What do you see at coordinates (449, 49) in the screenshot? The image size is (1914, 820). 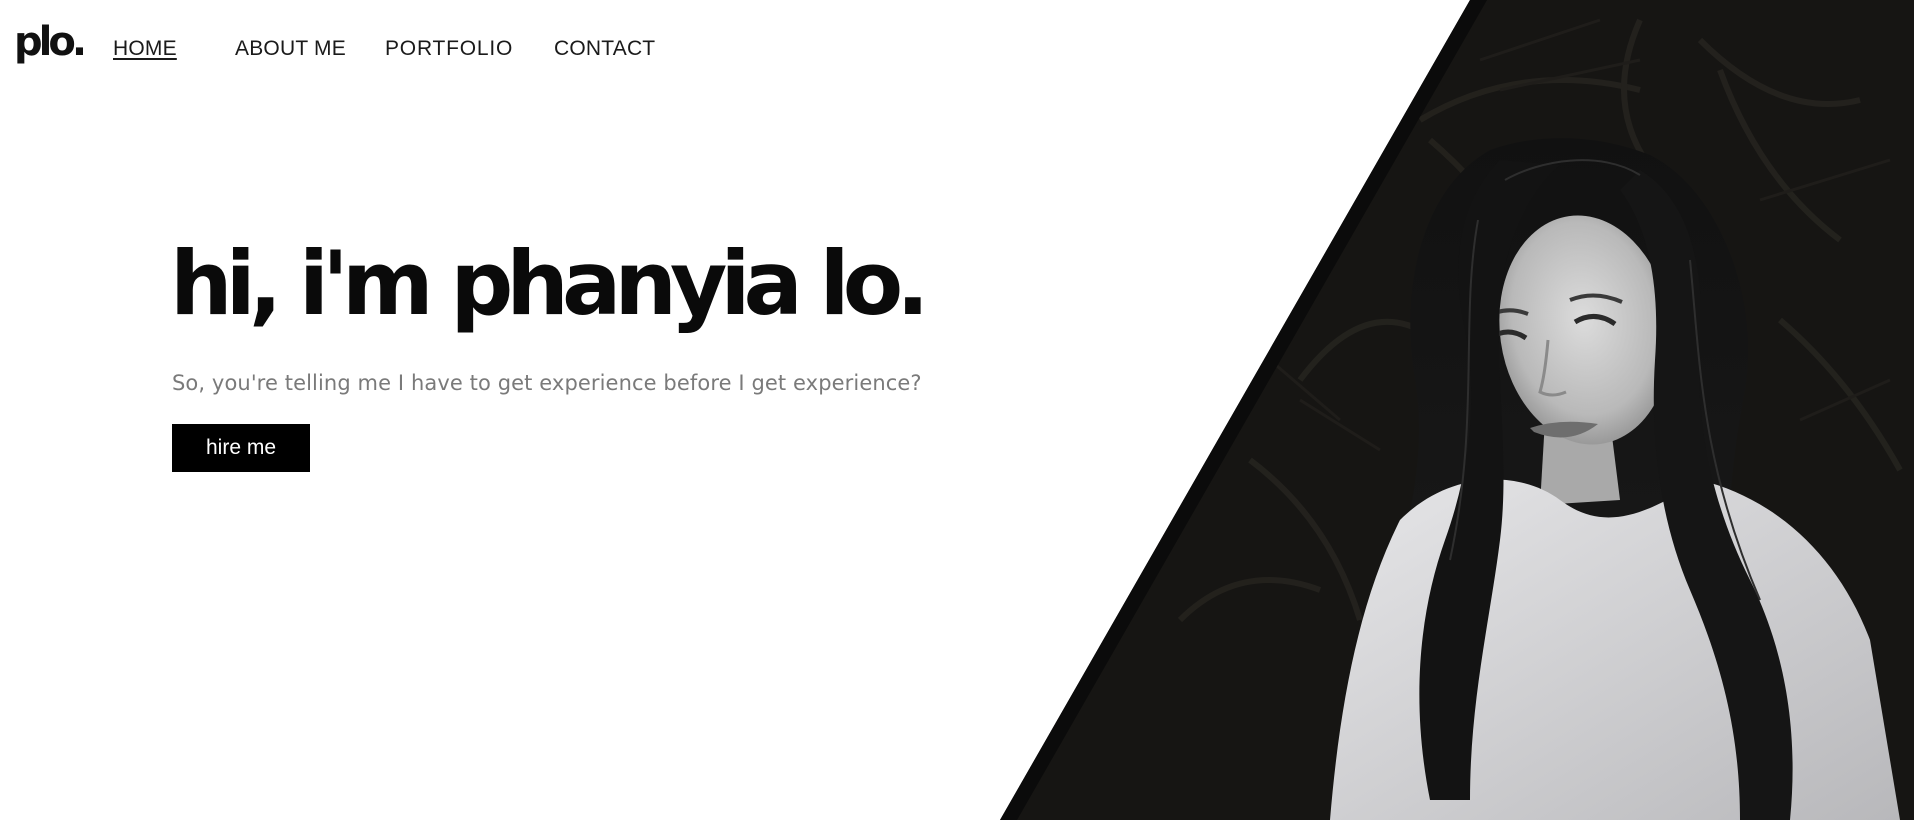 I see `nav-item-portfolio: PORTFOLIO` at bounding box center [449, 49].